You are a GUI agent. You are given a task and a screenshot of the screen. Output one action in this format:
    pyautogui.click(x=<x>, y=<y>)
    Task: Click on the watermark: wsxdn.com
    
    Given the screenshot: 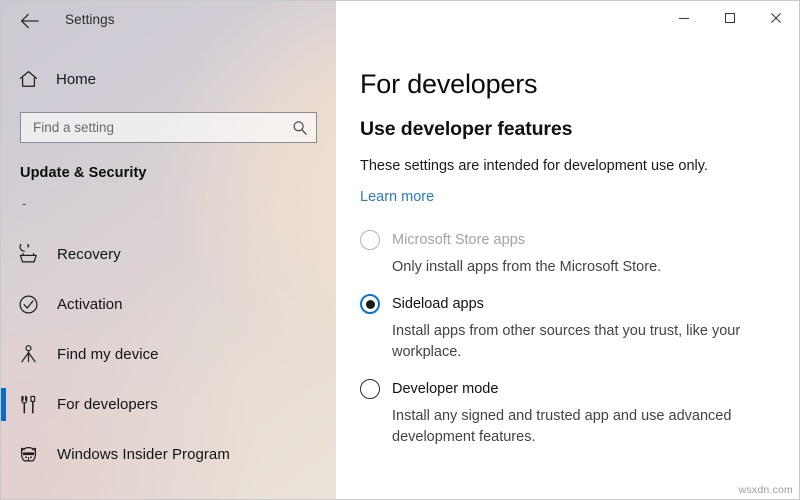 What is the action you would take?
    pyautogui.click(x=765, y=490)
    